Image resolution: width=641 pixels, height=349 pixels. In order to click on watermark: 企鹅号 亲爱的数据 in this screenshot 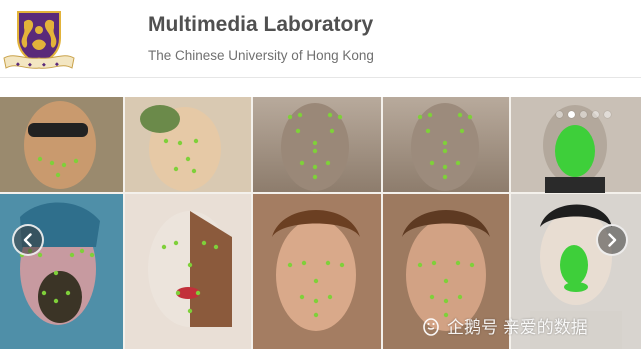, I will do `click(504, 325)`.